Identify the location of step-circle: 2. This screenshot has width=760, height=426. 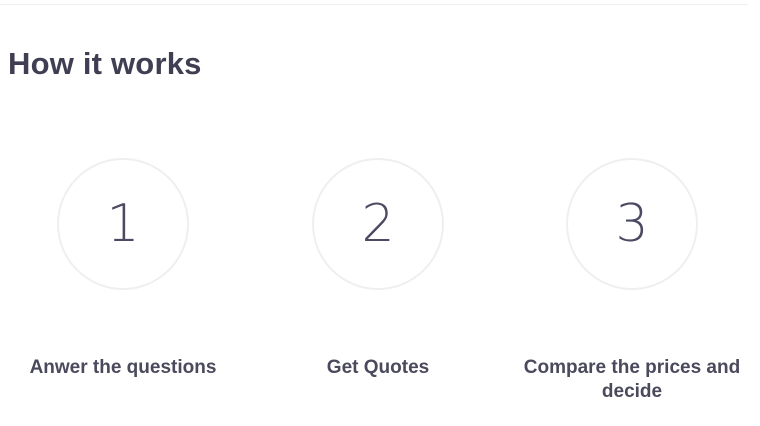
(378, 224).